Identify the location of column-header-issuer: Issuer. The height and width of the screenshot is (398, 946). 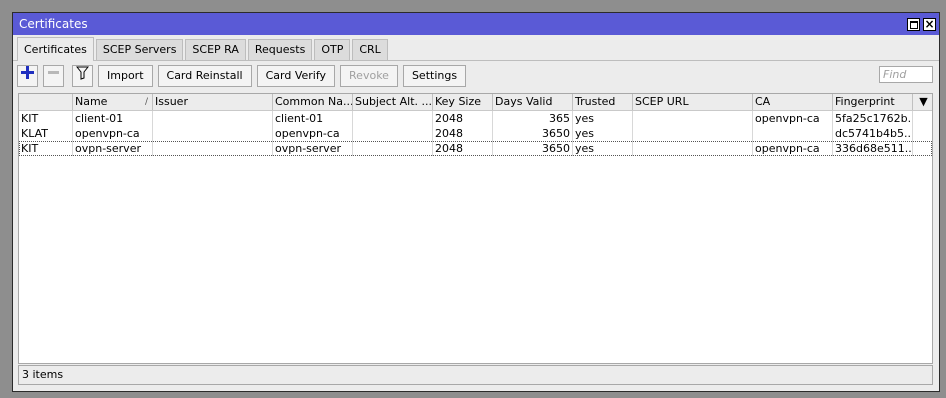
(213, 102).